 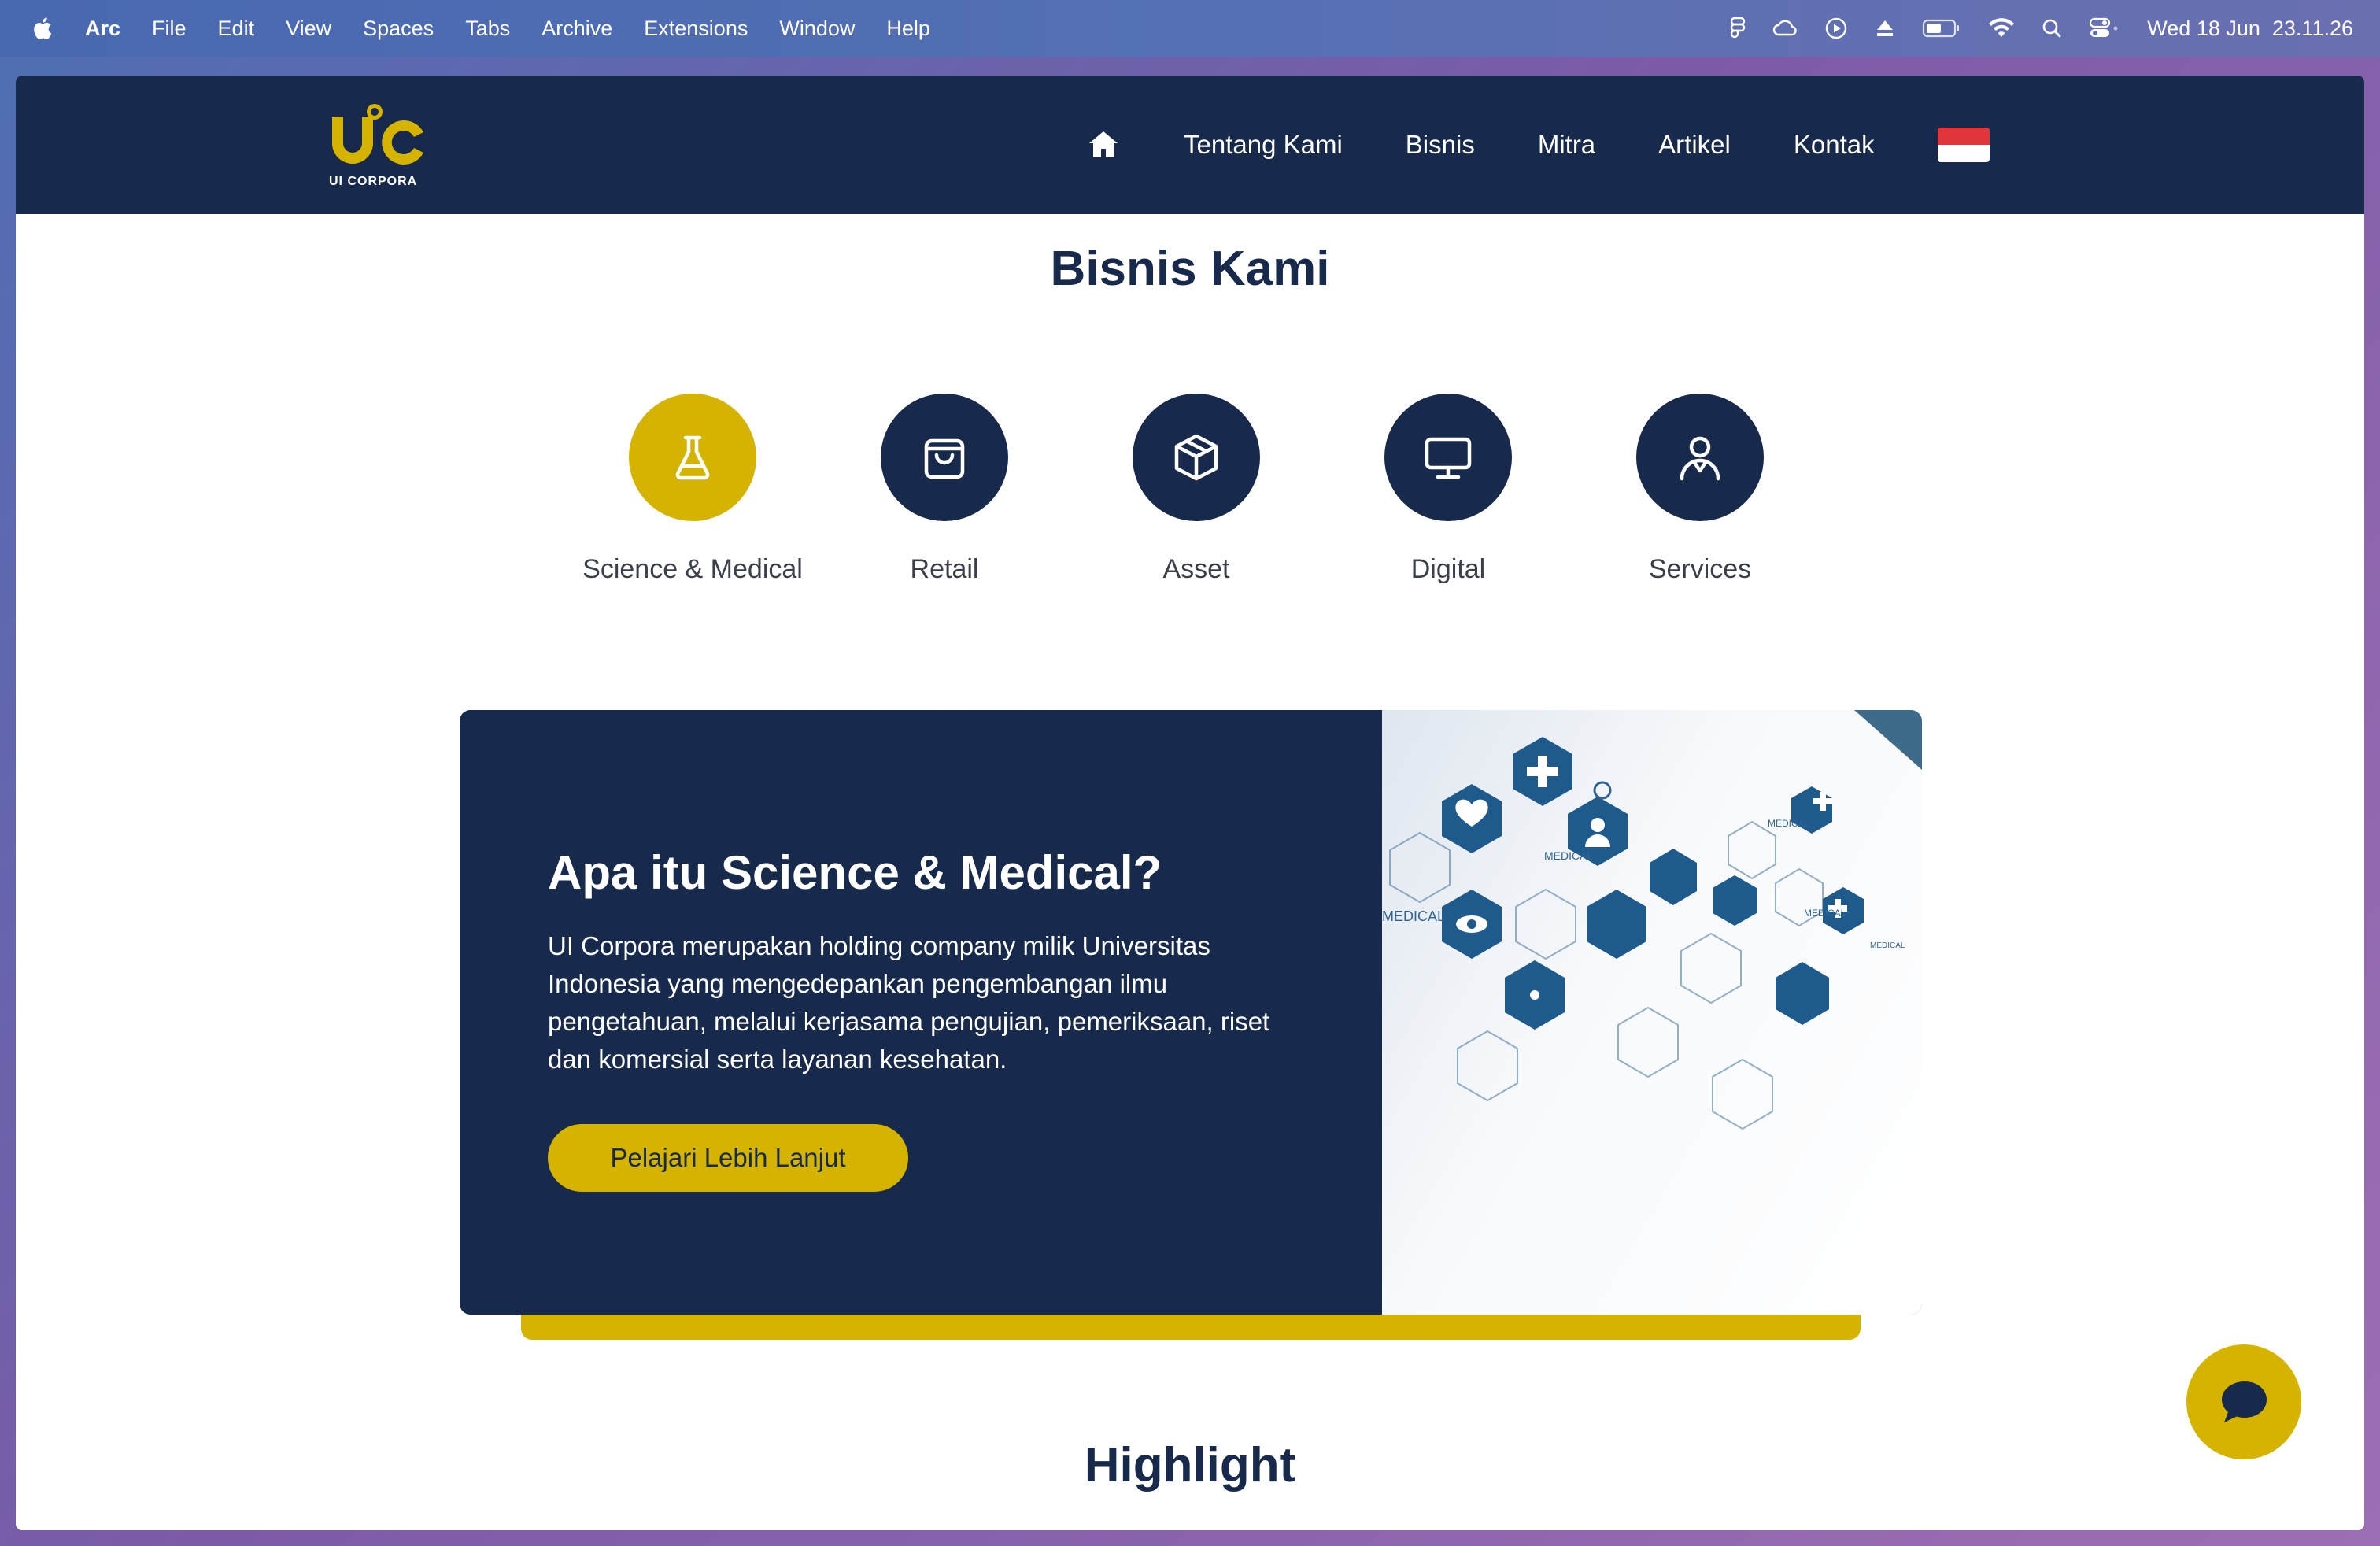 I want to click on person-icon, so click(x=1700, y=459).